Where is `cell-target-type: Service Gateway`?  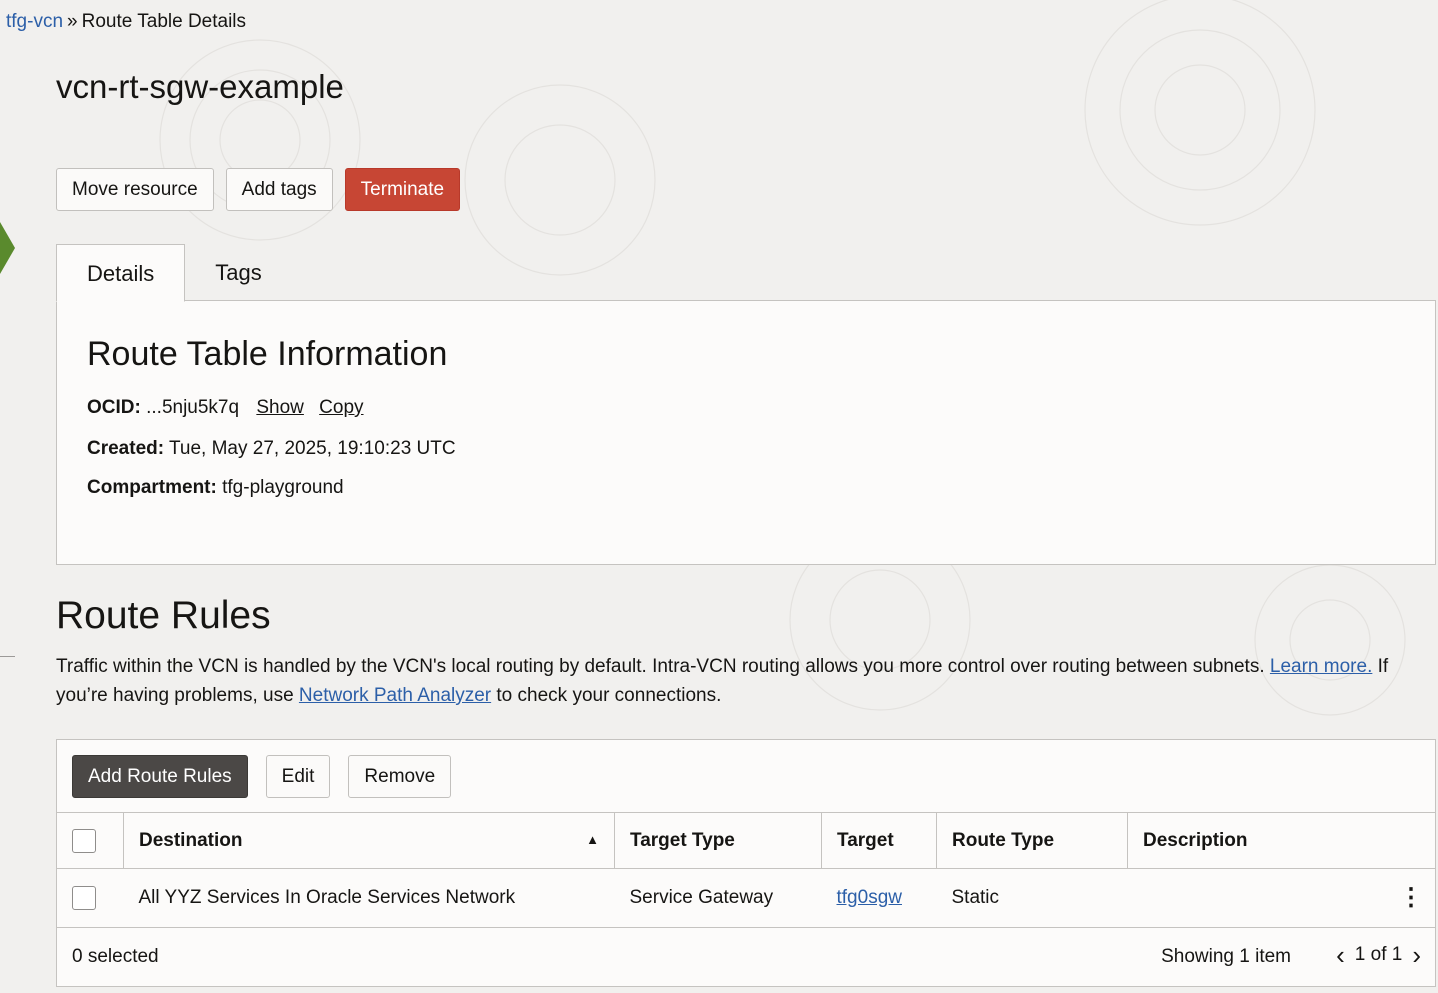 cell-target-type: Service Gateway is located at coordinates (718, 898).